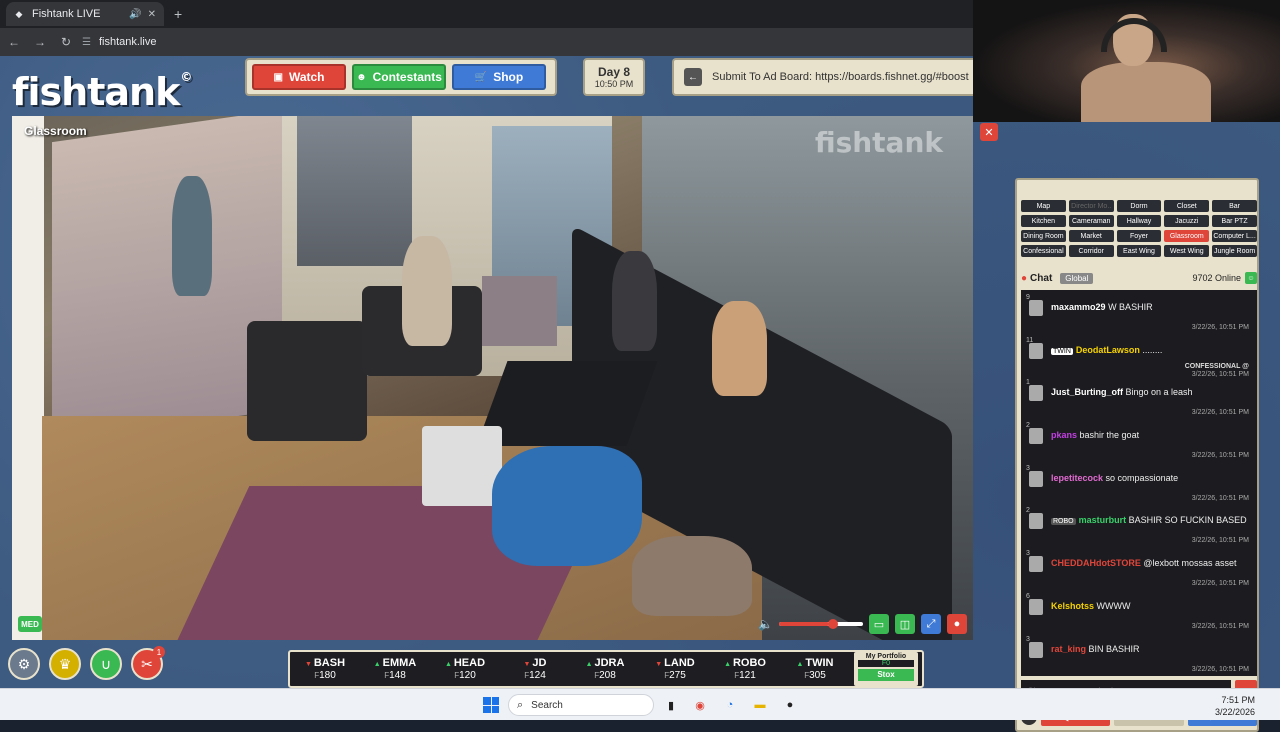  What do you see at coordinates (1077, 278) in the screenshot?
I see `chat-scope-toggle: Global` at bounding box center [1077, 278].